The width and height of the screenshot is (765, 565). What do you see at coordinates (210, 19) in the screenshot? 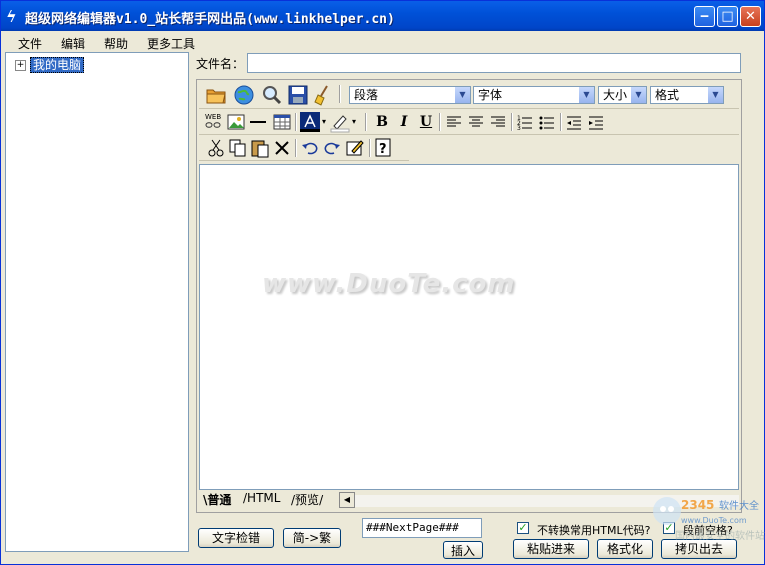
I see `window-title: 超级网络编辑器v1.0_站长帮手网出品(www.linkhelper.cn)` at bounding box center [210, 19].